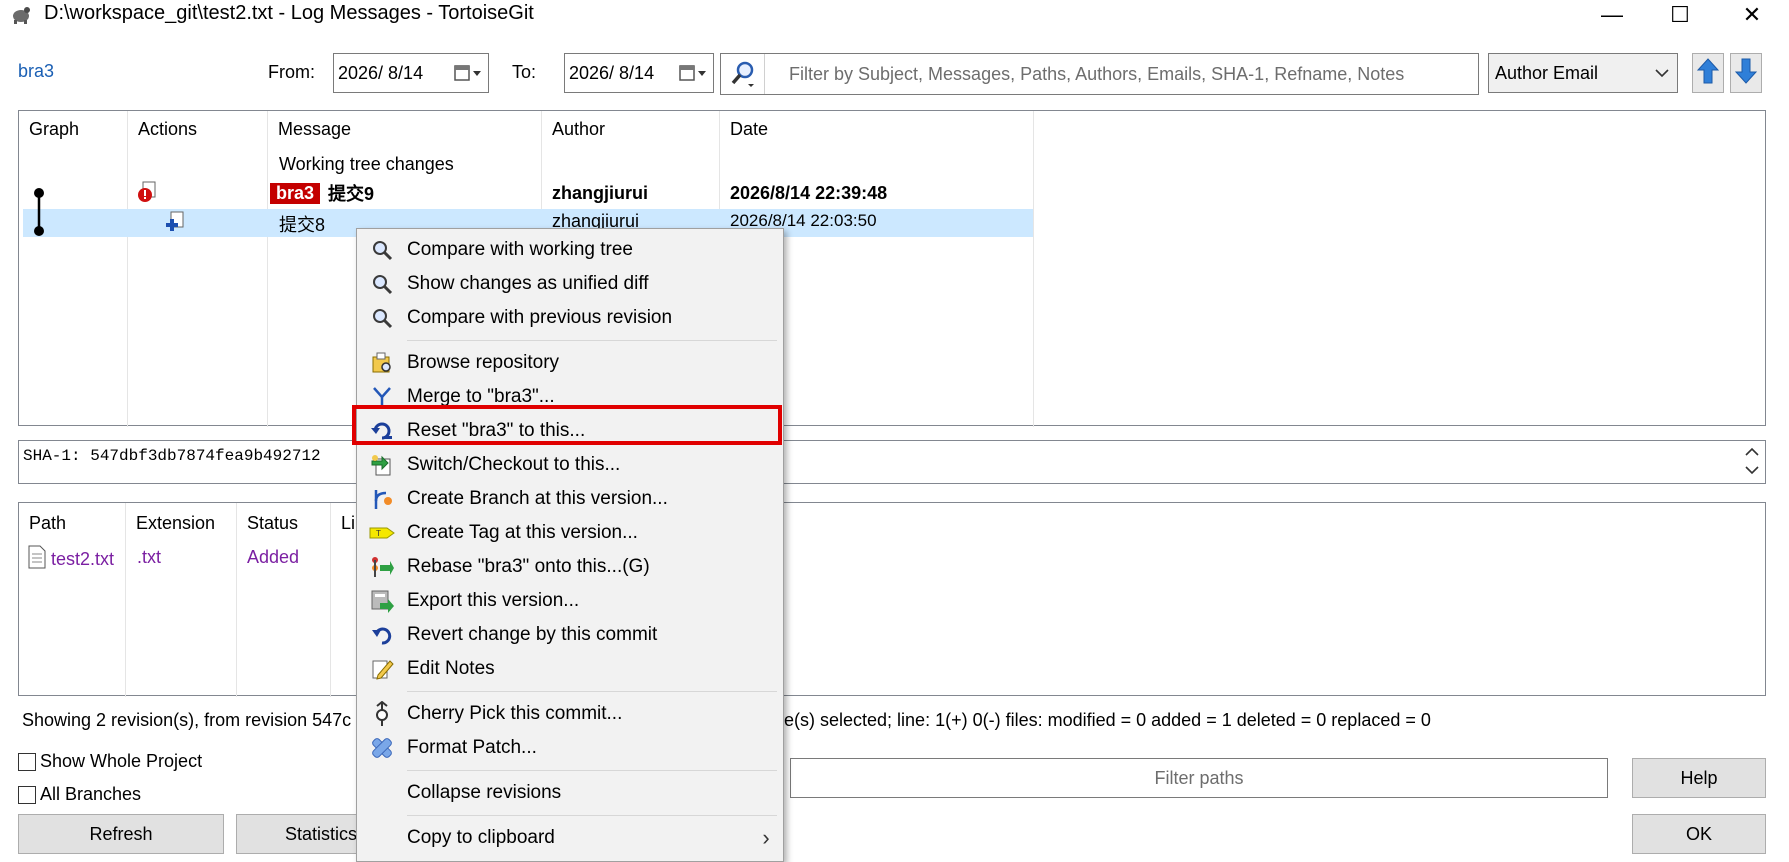 The height and width of the screenshot is (862, 1789). What do you see at coordinates (302, 225) in the screenshot?
I see `commit-message: 提交8` at bounding box center [302, 225].